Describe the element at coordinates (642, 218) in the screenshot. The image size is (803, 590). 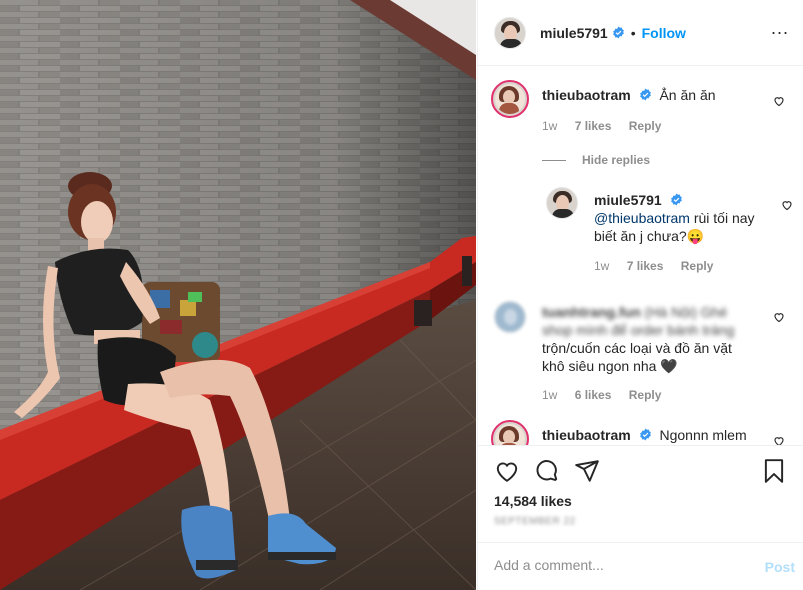
I see `mention-link: @thieubaotram` at that location.